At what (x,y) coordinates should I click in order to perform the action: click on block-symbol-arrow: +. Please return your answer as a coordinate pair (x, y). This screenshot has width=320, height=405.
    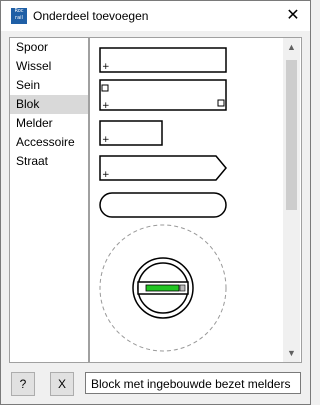
    Looking at the image, I should click on (163, 168).